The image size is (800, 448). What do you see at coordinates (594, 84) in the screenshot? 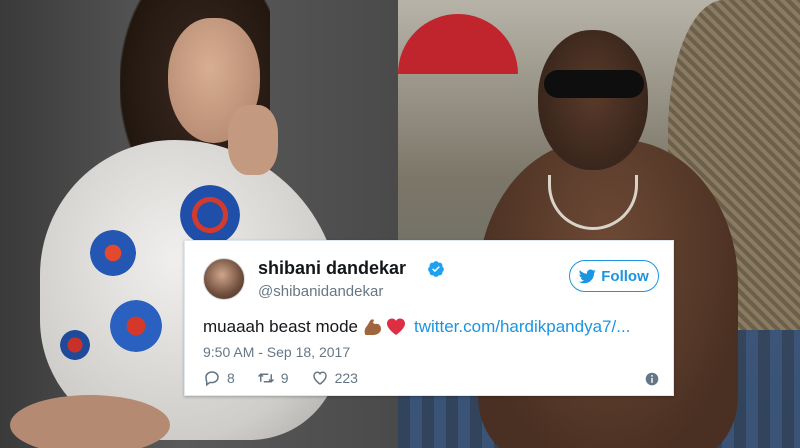
I see `photo-sunglasses` at bounding box center [594, 84].